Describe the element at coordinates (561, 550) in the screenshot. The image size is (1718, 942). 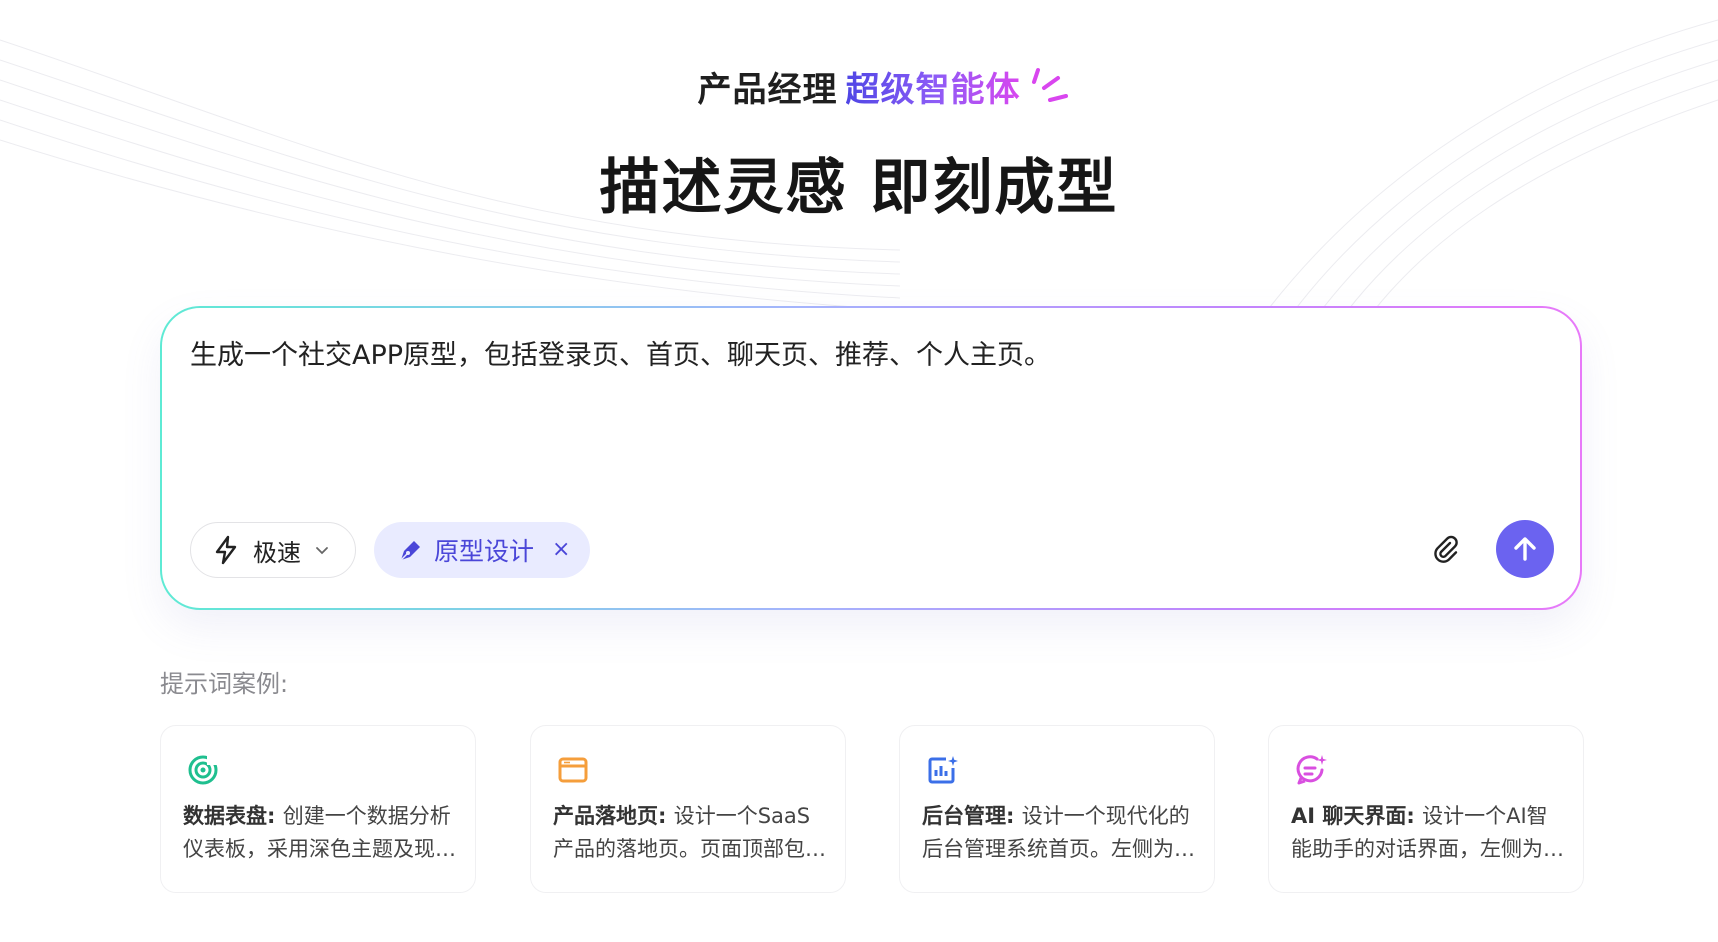
I see `close-icon: ×` at that location.